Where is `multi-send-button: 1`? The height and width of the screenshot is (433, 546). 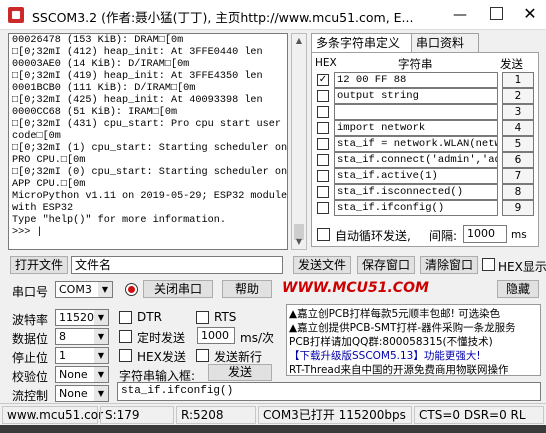 multi-send-button: 1 is located at coordinates (518, 80).